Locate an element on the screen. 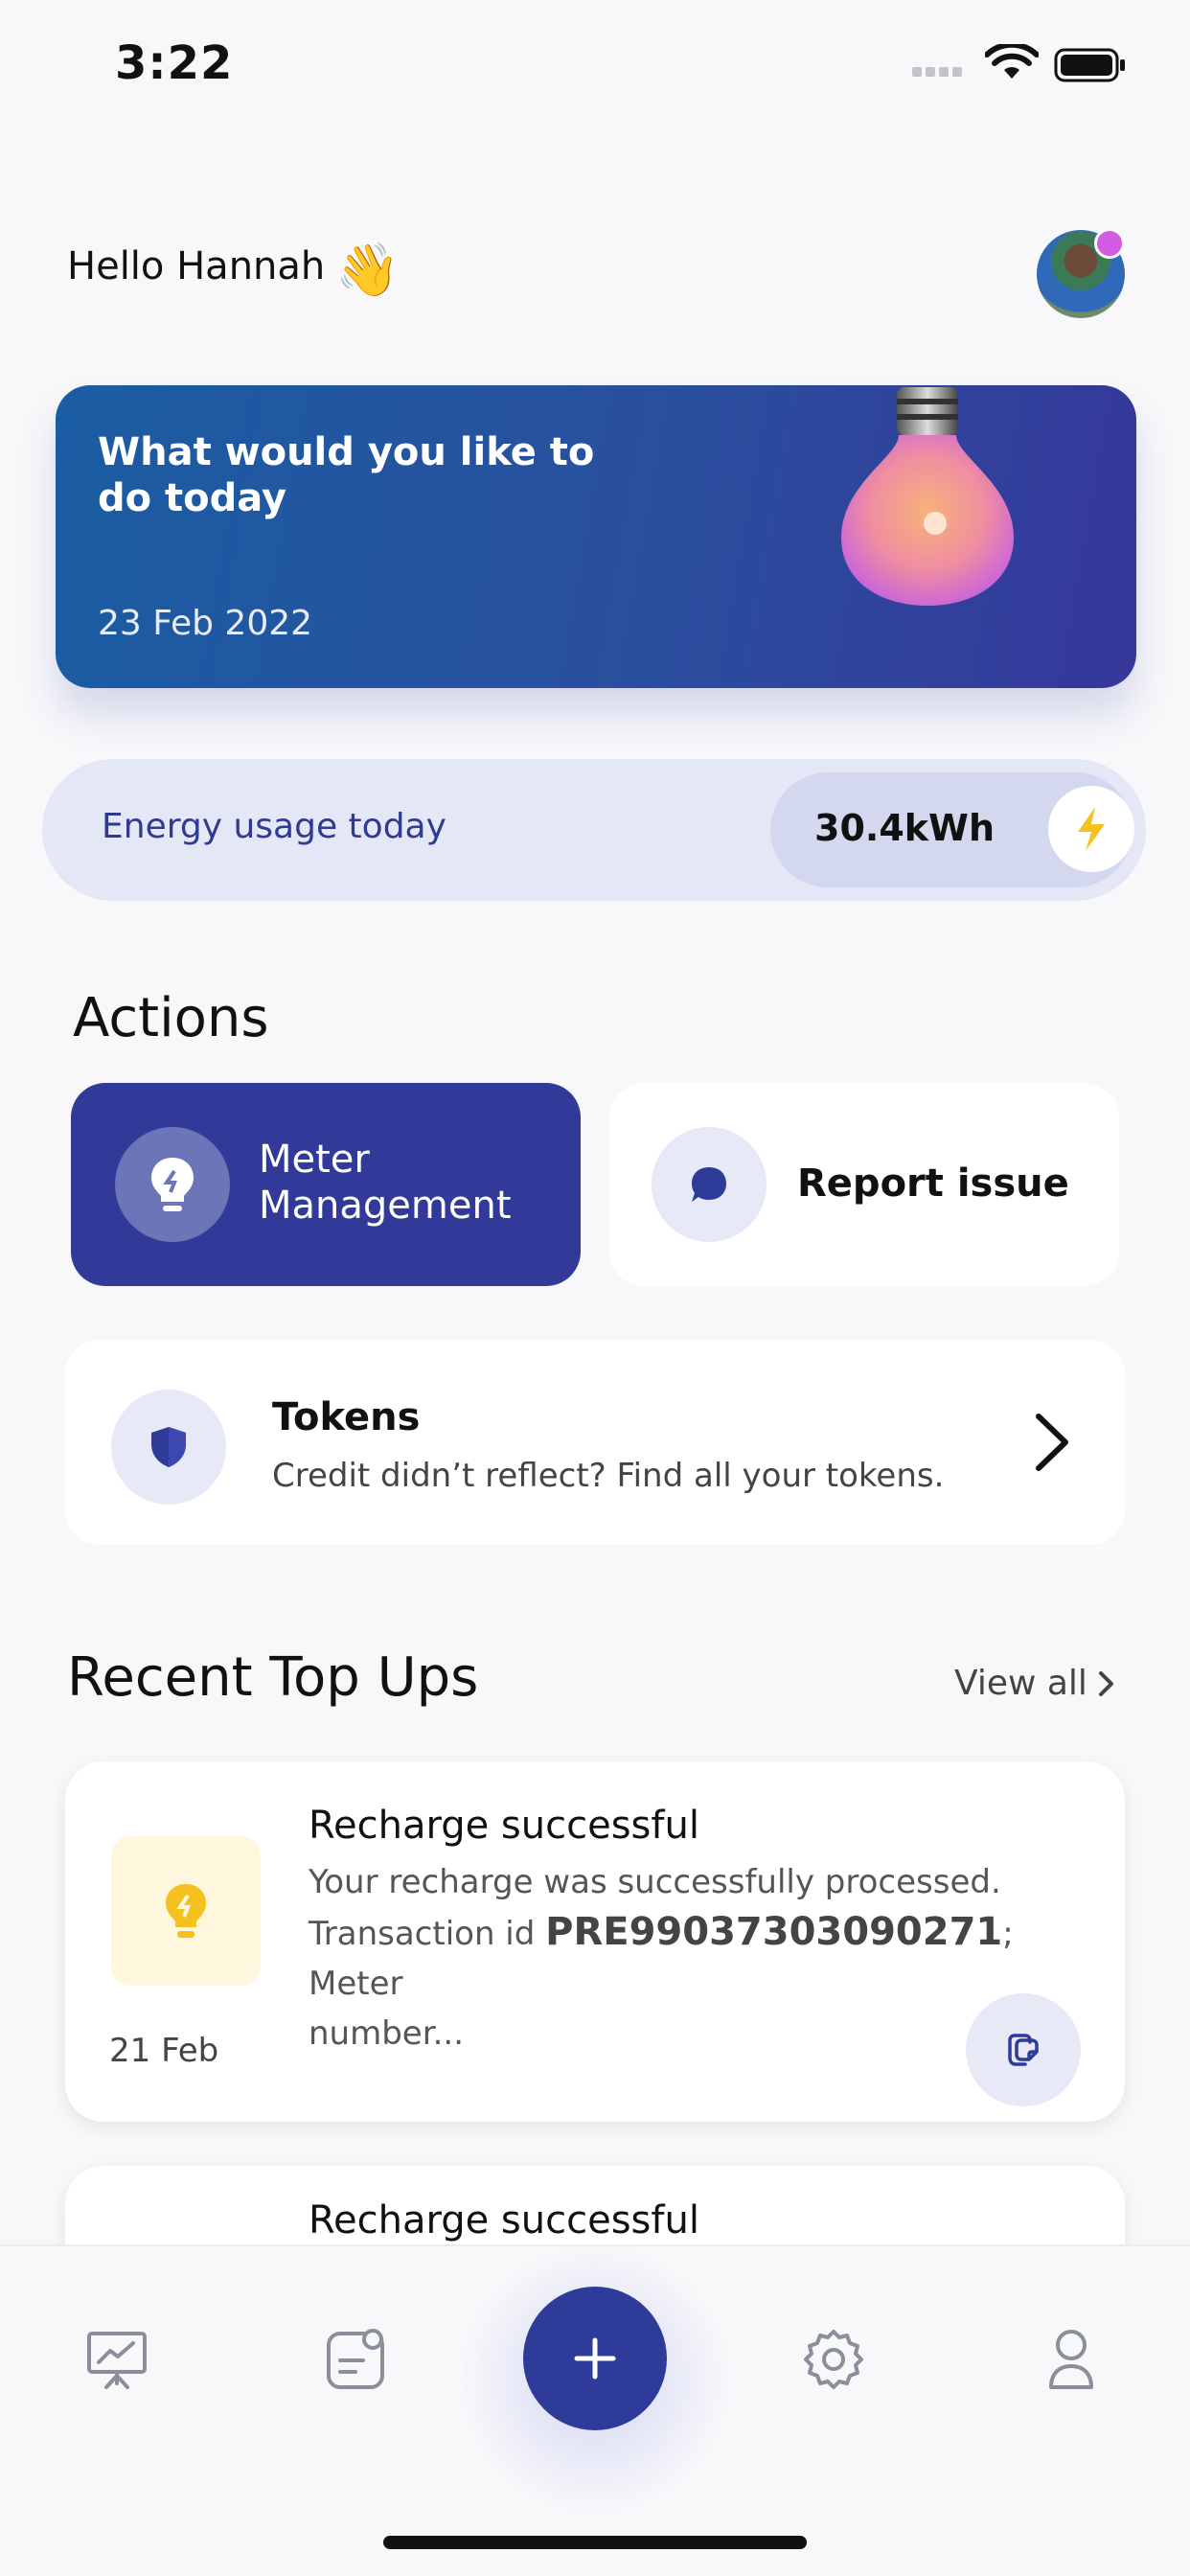 The height and width of the screenshot is (2576, 1190). greeting-text: Hello Hannah is located at coordinates (197, 266).